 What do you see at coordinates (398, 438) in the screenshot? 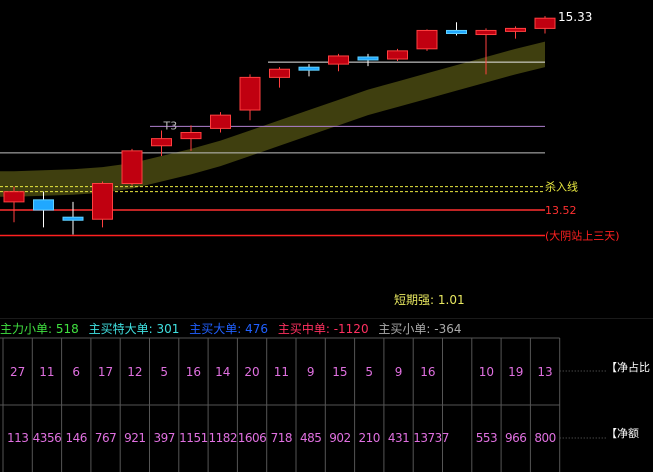
I see `net-amount-cell: 431` at bounding box center [398, 438].